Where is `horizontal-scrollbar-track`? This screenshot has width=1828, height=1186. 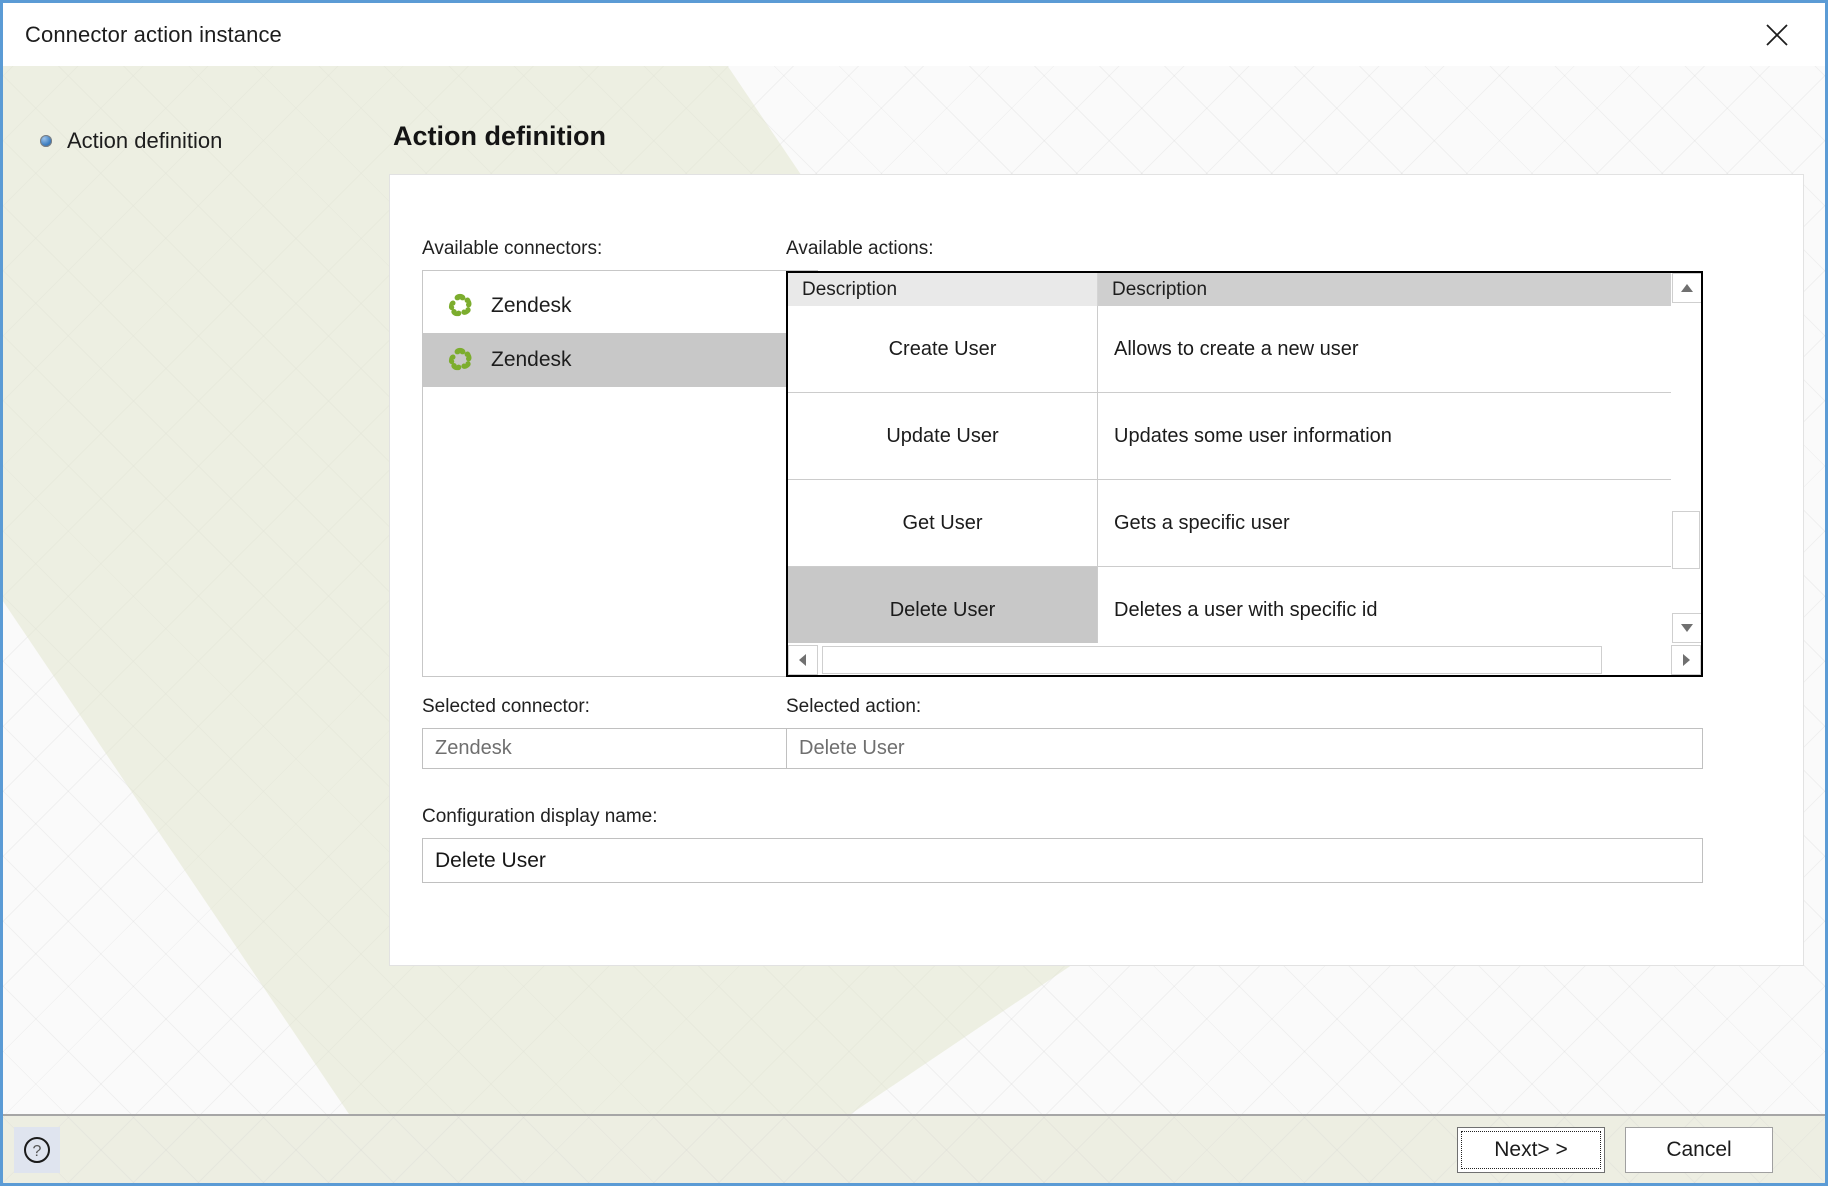
horizontal-scrollbar-track is located at coordinates (1244, 659).